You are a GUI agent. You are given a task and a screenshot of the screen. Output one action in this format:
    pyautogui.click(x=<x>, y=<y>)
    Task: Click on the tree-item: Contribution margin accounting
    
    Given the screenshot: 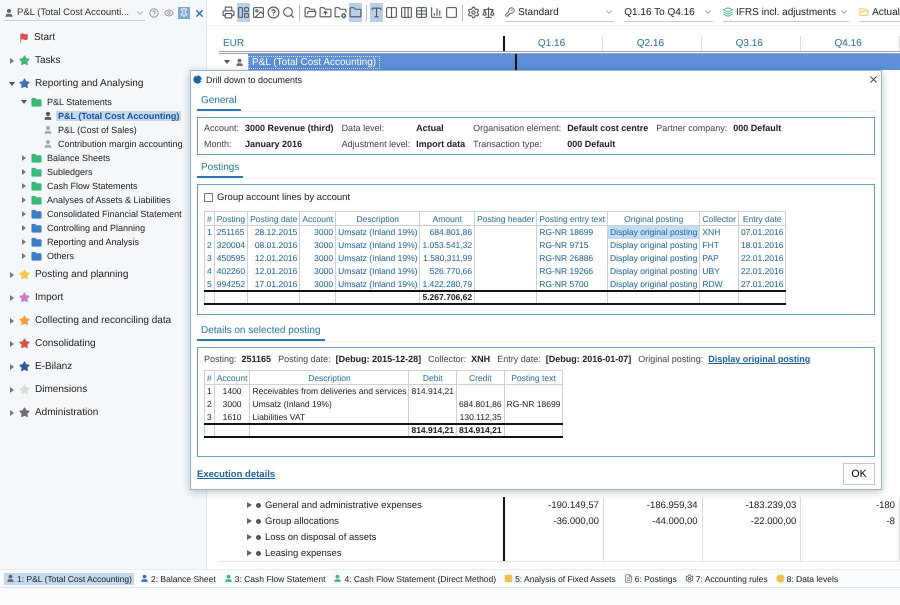 What is the action you would take?
    pyautogui.click(x=120, y=144)
    